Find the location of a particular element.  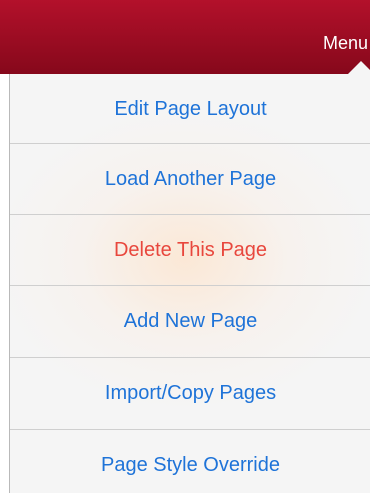

menu-button: Menu is located at coordinates (345, 43).